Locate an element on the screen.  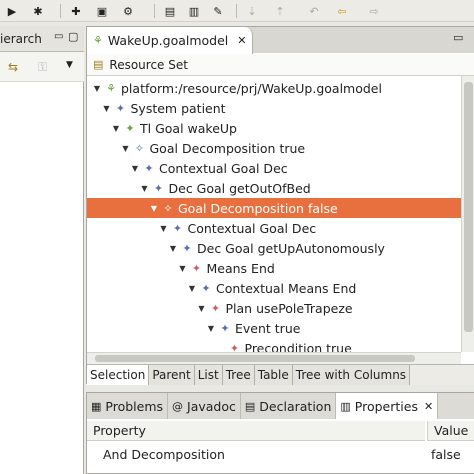
tree-node: ▼ ✦ Means End is located at coordinates (274, 268).